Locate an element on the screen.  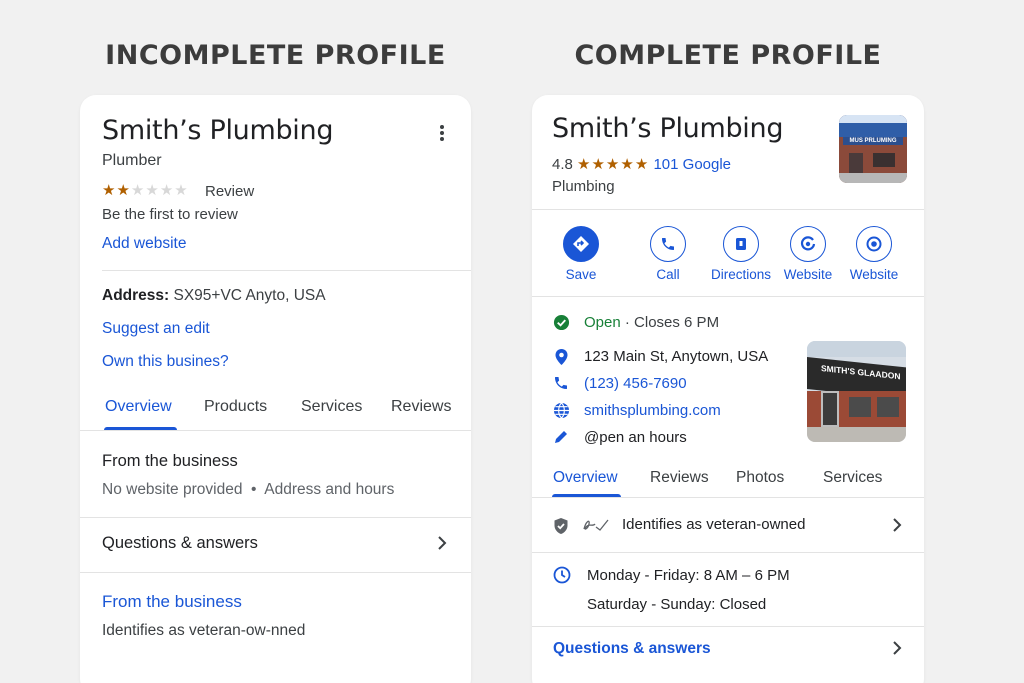
business-category: Plumber is located at coordinates (132, 160).